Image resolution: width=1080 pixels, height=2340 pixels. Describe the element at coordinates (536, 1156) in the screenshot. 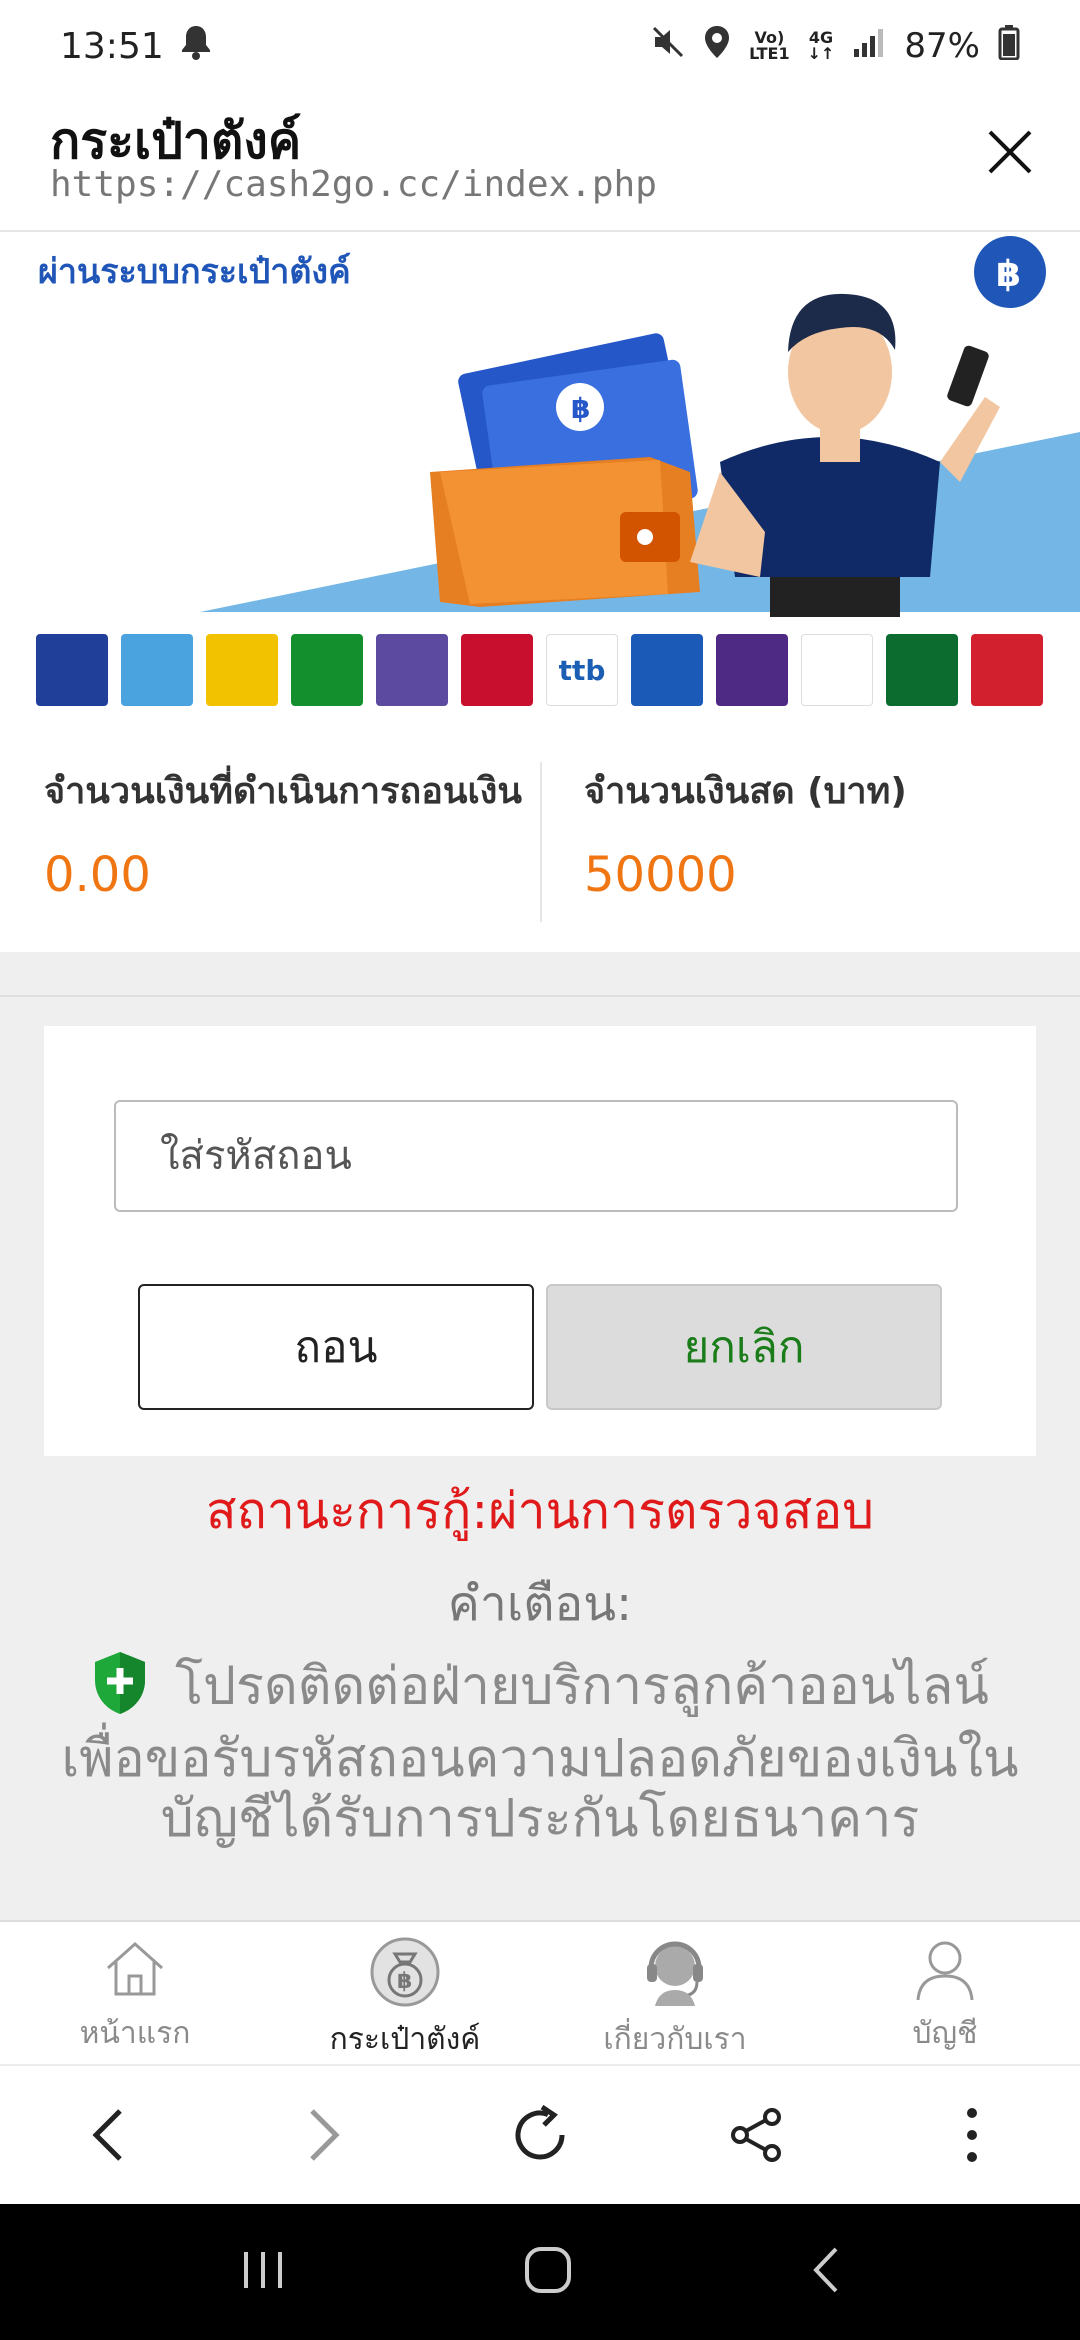

I see `withdraw-code-input` at that location.